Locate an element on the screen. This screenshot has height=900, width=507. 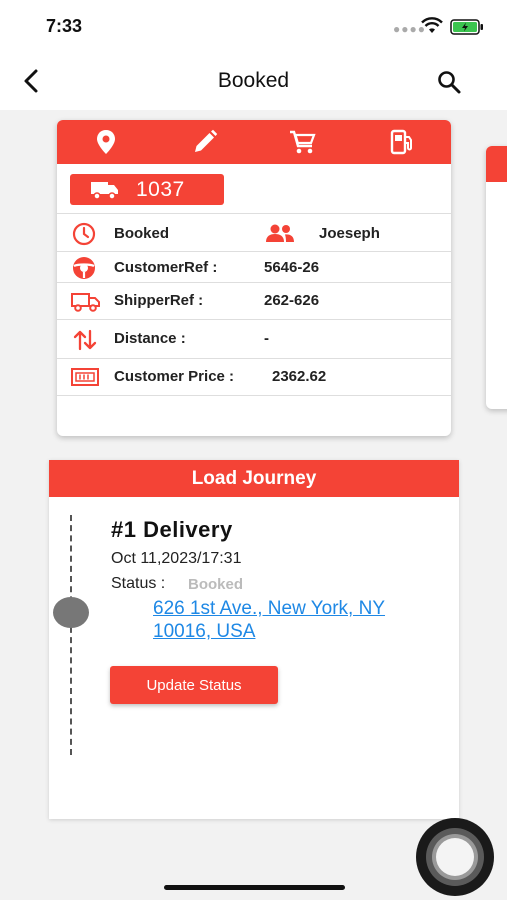
cart-icon is located at coordinates (303, 142).